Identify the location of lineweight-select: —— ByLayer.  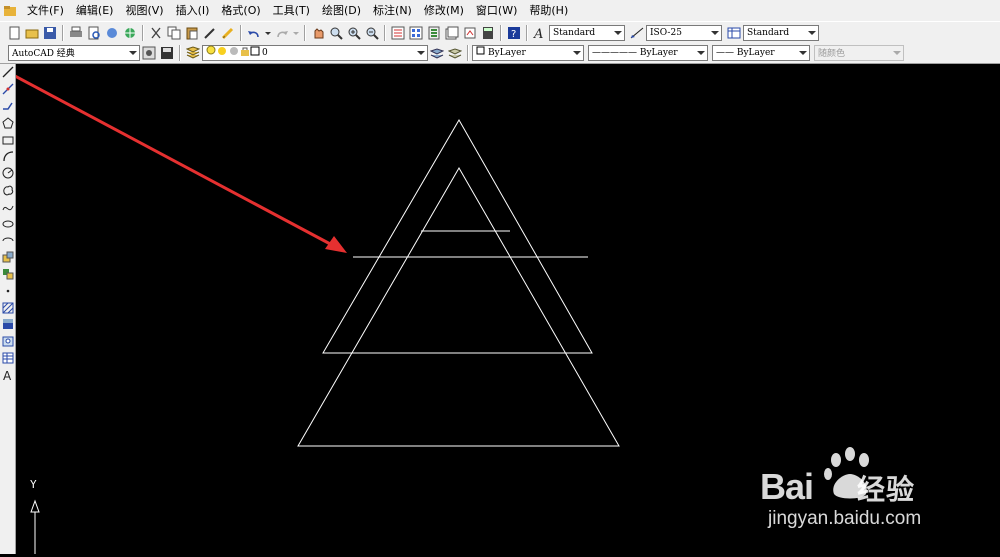
(761, 52).